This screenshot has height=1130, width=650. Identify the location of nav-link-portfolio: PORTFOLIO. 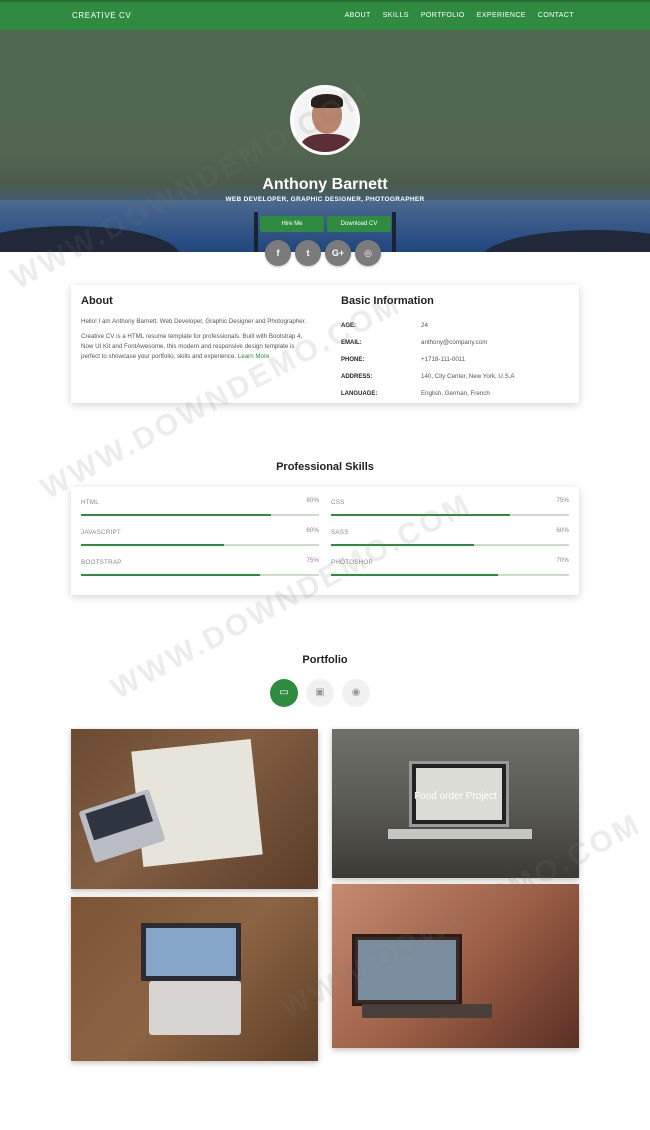
(443, 15).